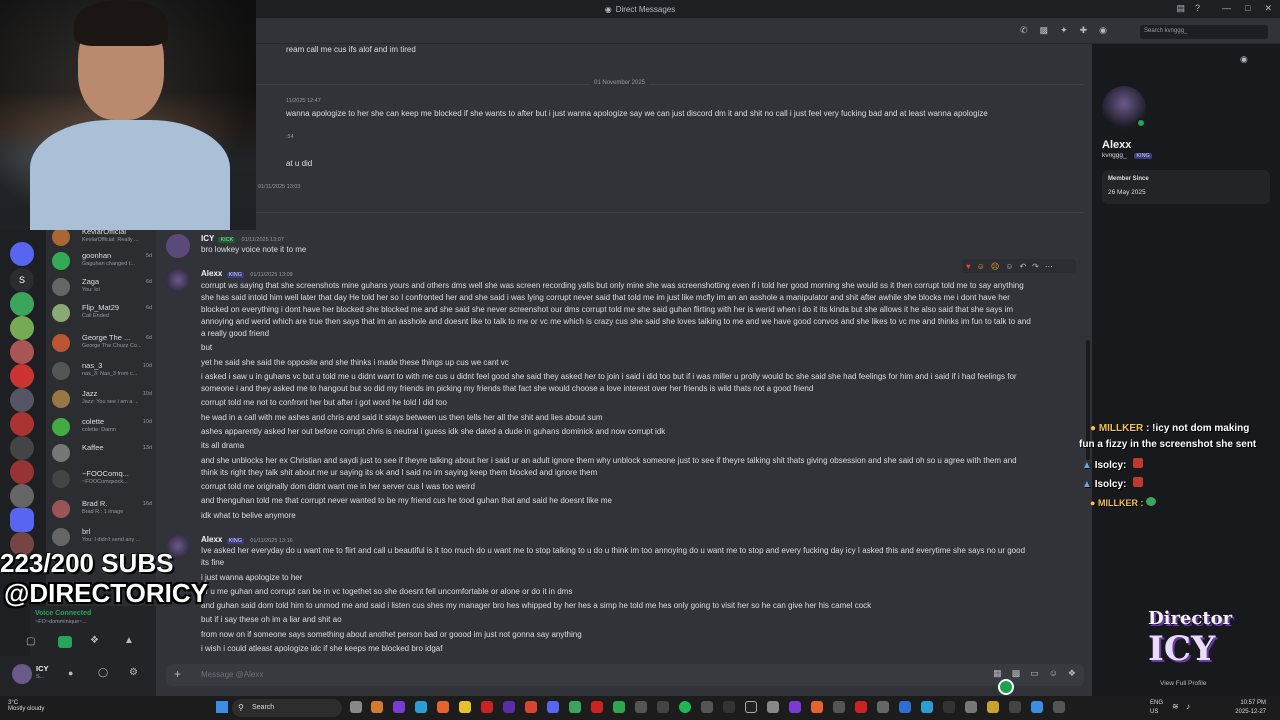  I want to click on folder-icon, so click(22, 520).